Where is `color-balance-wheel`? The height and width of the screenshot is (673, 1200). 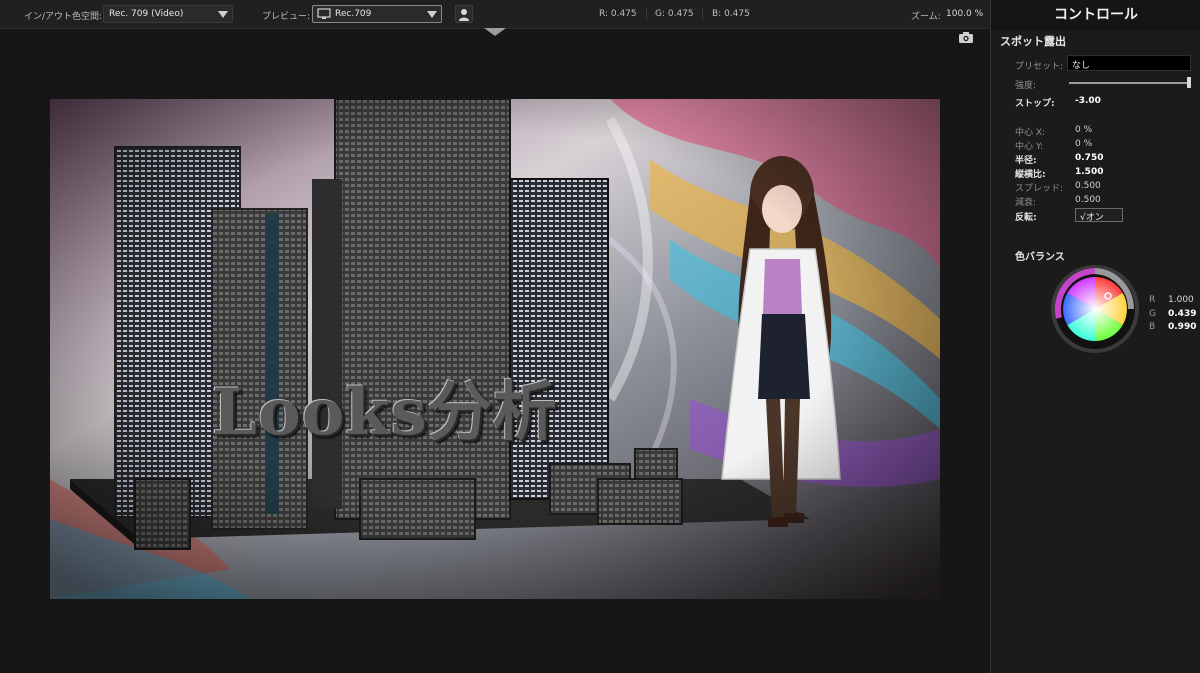
color-balance-wheel is located at coordinates (1095, 309).